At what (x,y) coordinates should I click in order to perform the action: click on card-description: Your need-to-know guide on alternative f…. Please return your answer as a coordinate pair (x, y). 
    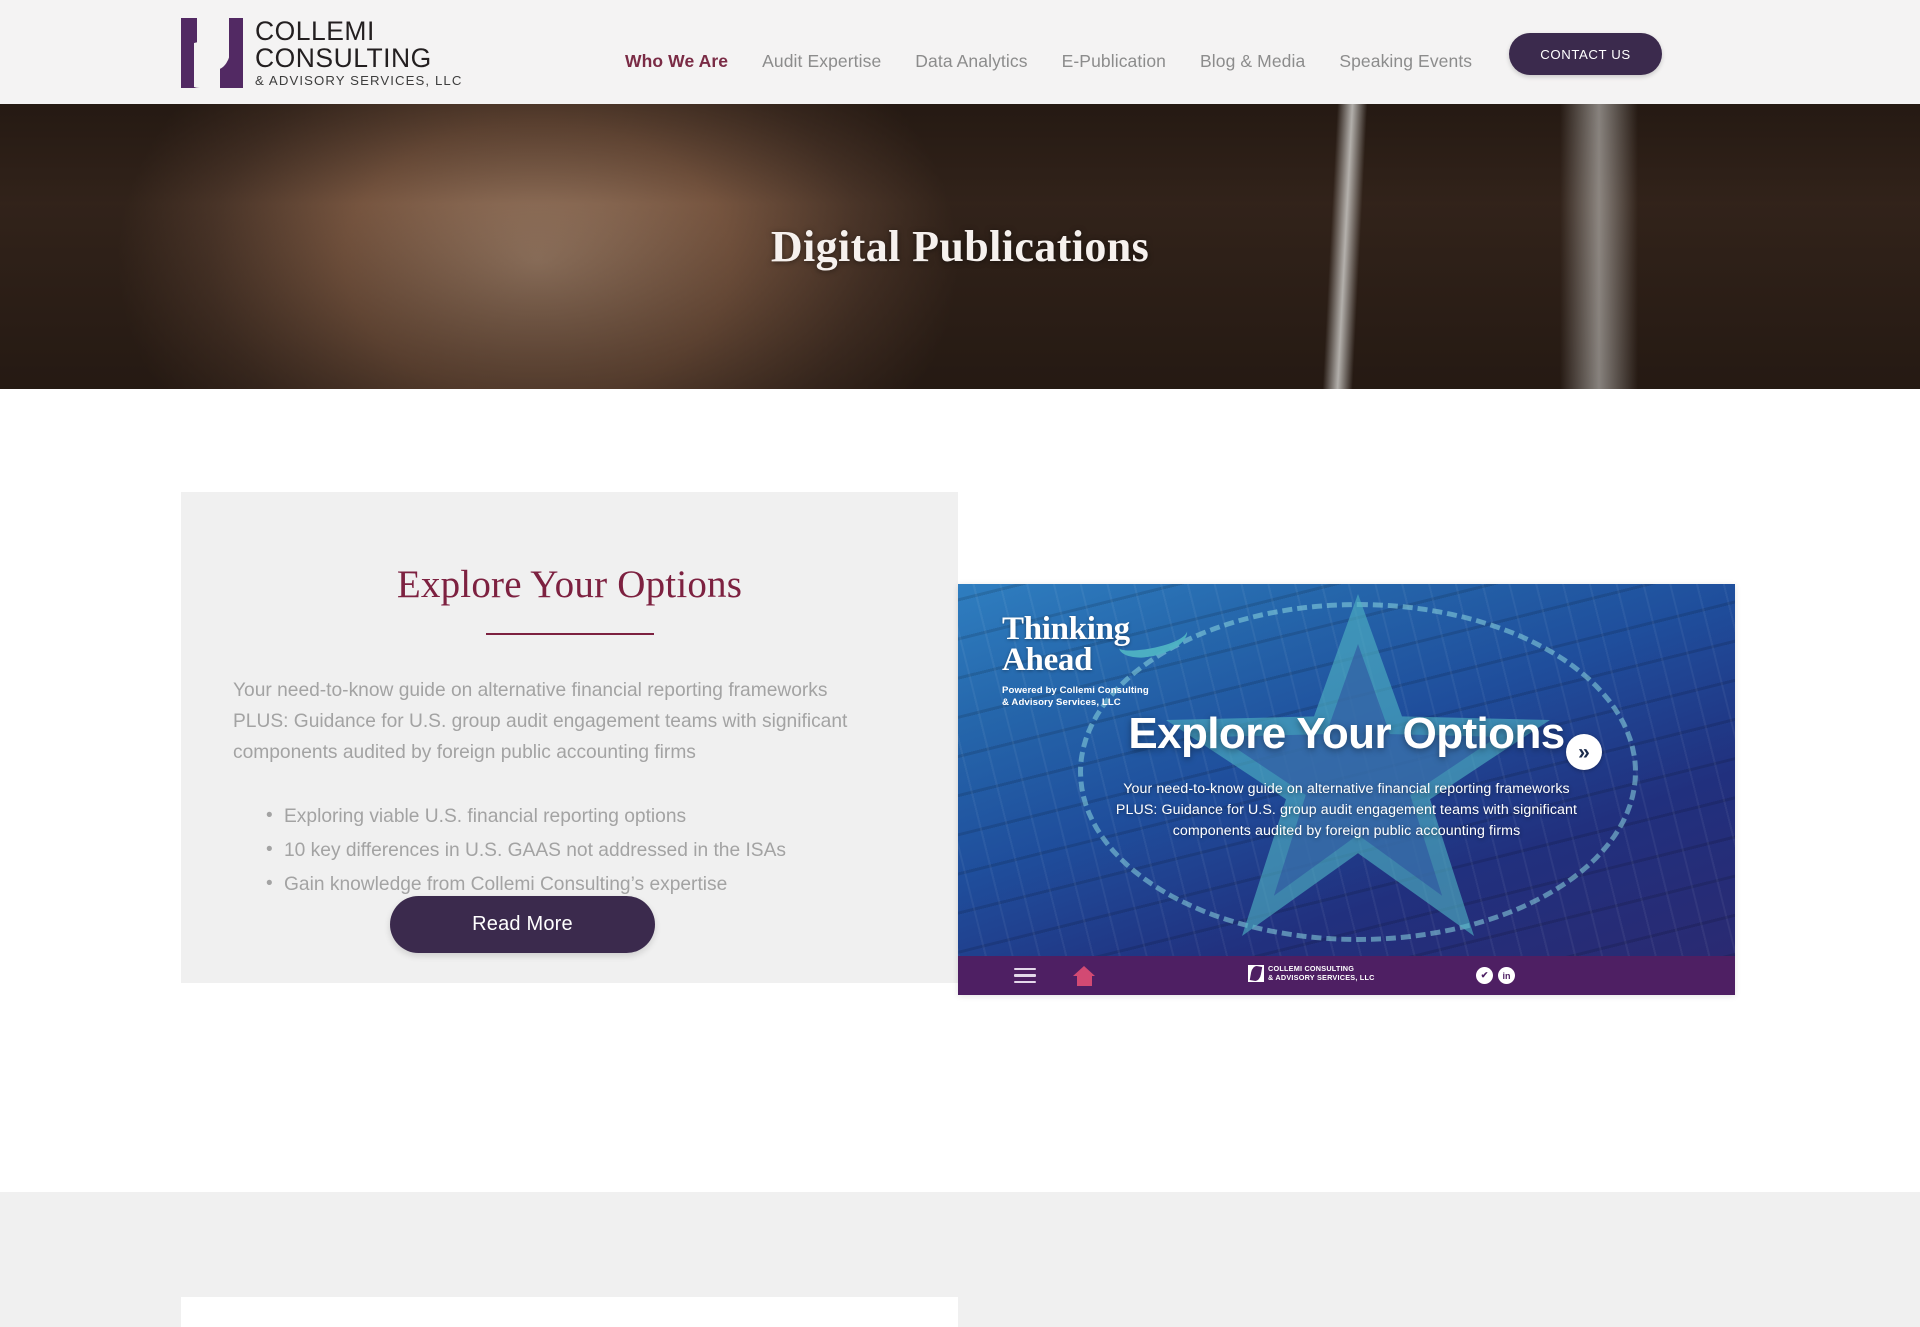
    Looking at the image, I should click on (569, 721).